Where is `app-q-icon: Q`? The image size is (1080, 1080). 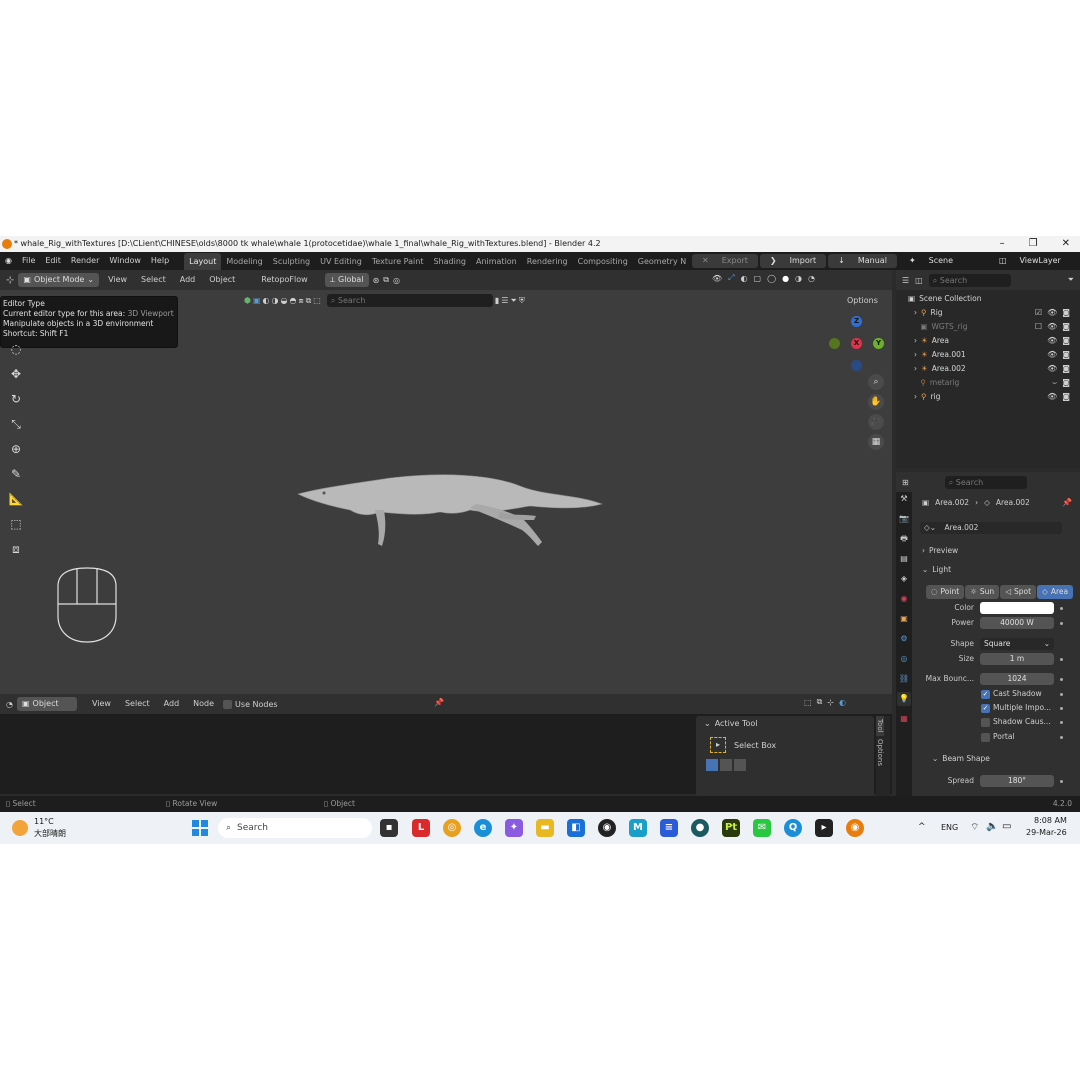
app-q-icon: Q is located at coordinates (793, 828).